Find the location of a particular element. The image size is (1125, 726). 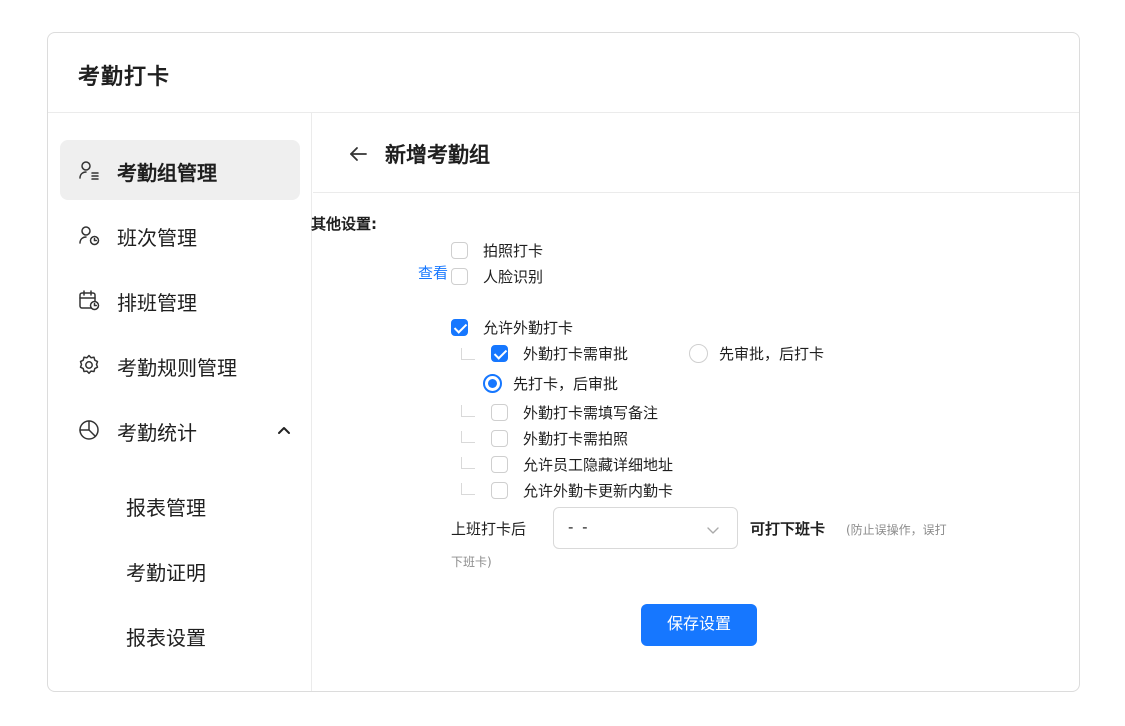

checkout-delay-select: - - is located at coordinates (645, 528).